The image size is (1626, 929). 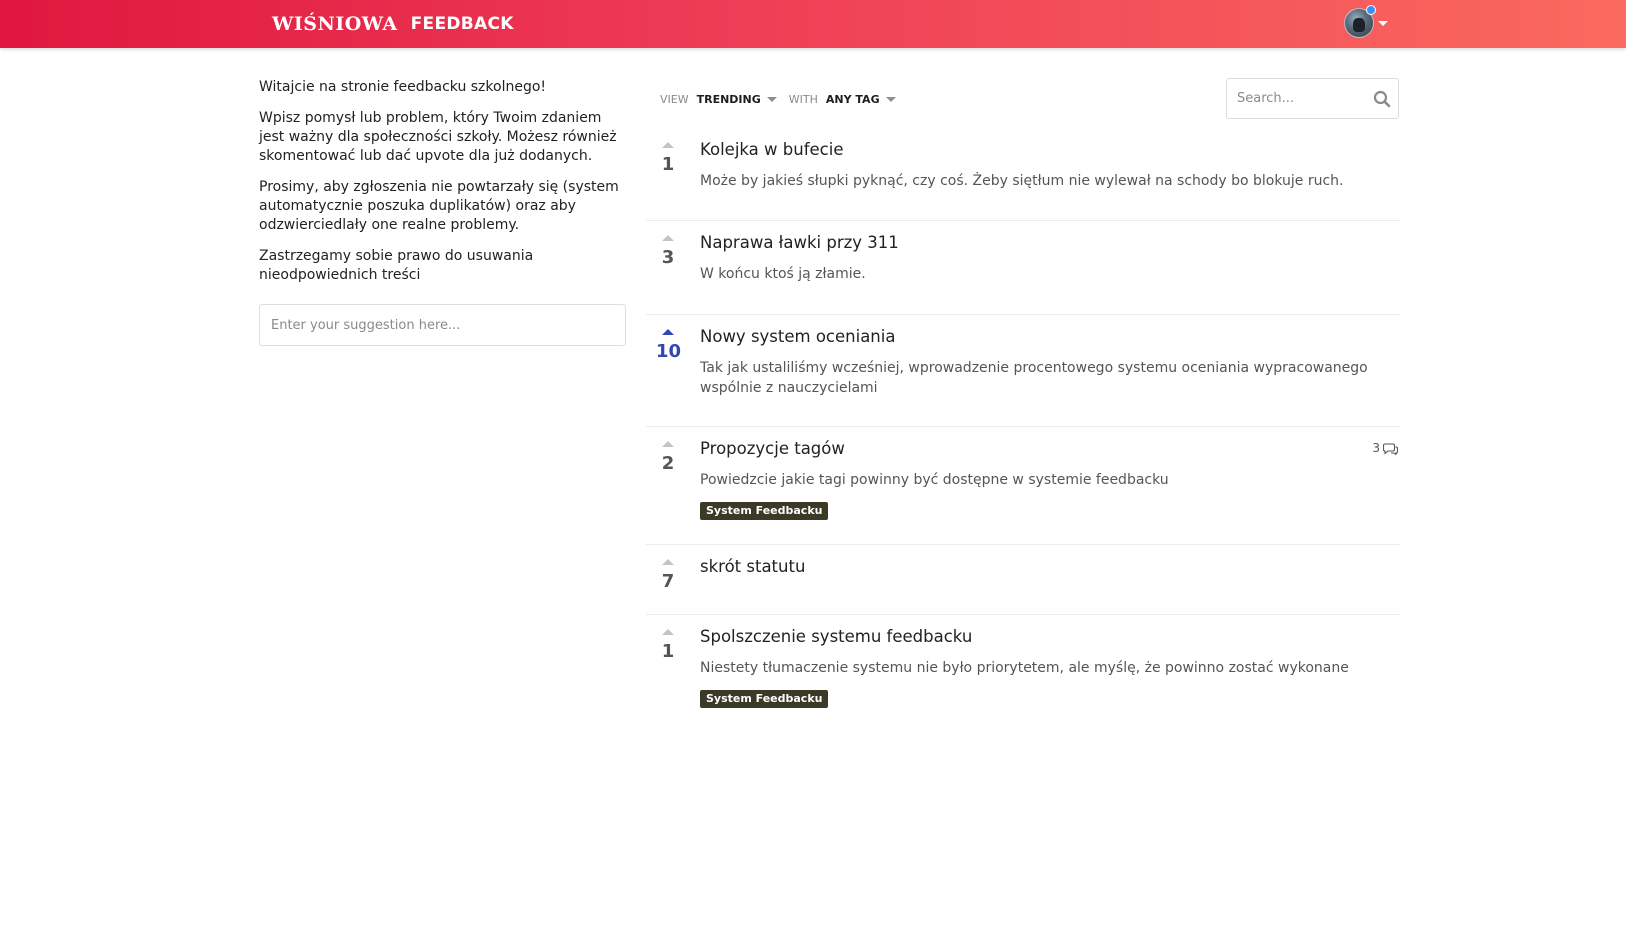 What do you see at coordinates (1371, 10) in the screenshot?
I see `notification-dot-icon` at bounding box center [1371, 10].